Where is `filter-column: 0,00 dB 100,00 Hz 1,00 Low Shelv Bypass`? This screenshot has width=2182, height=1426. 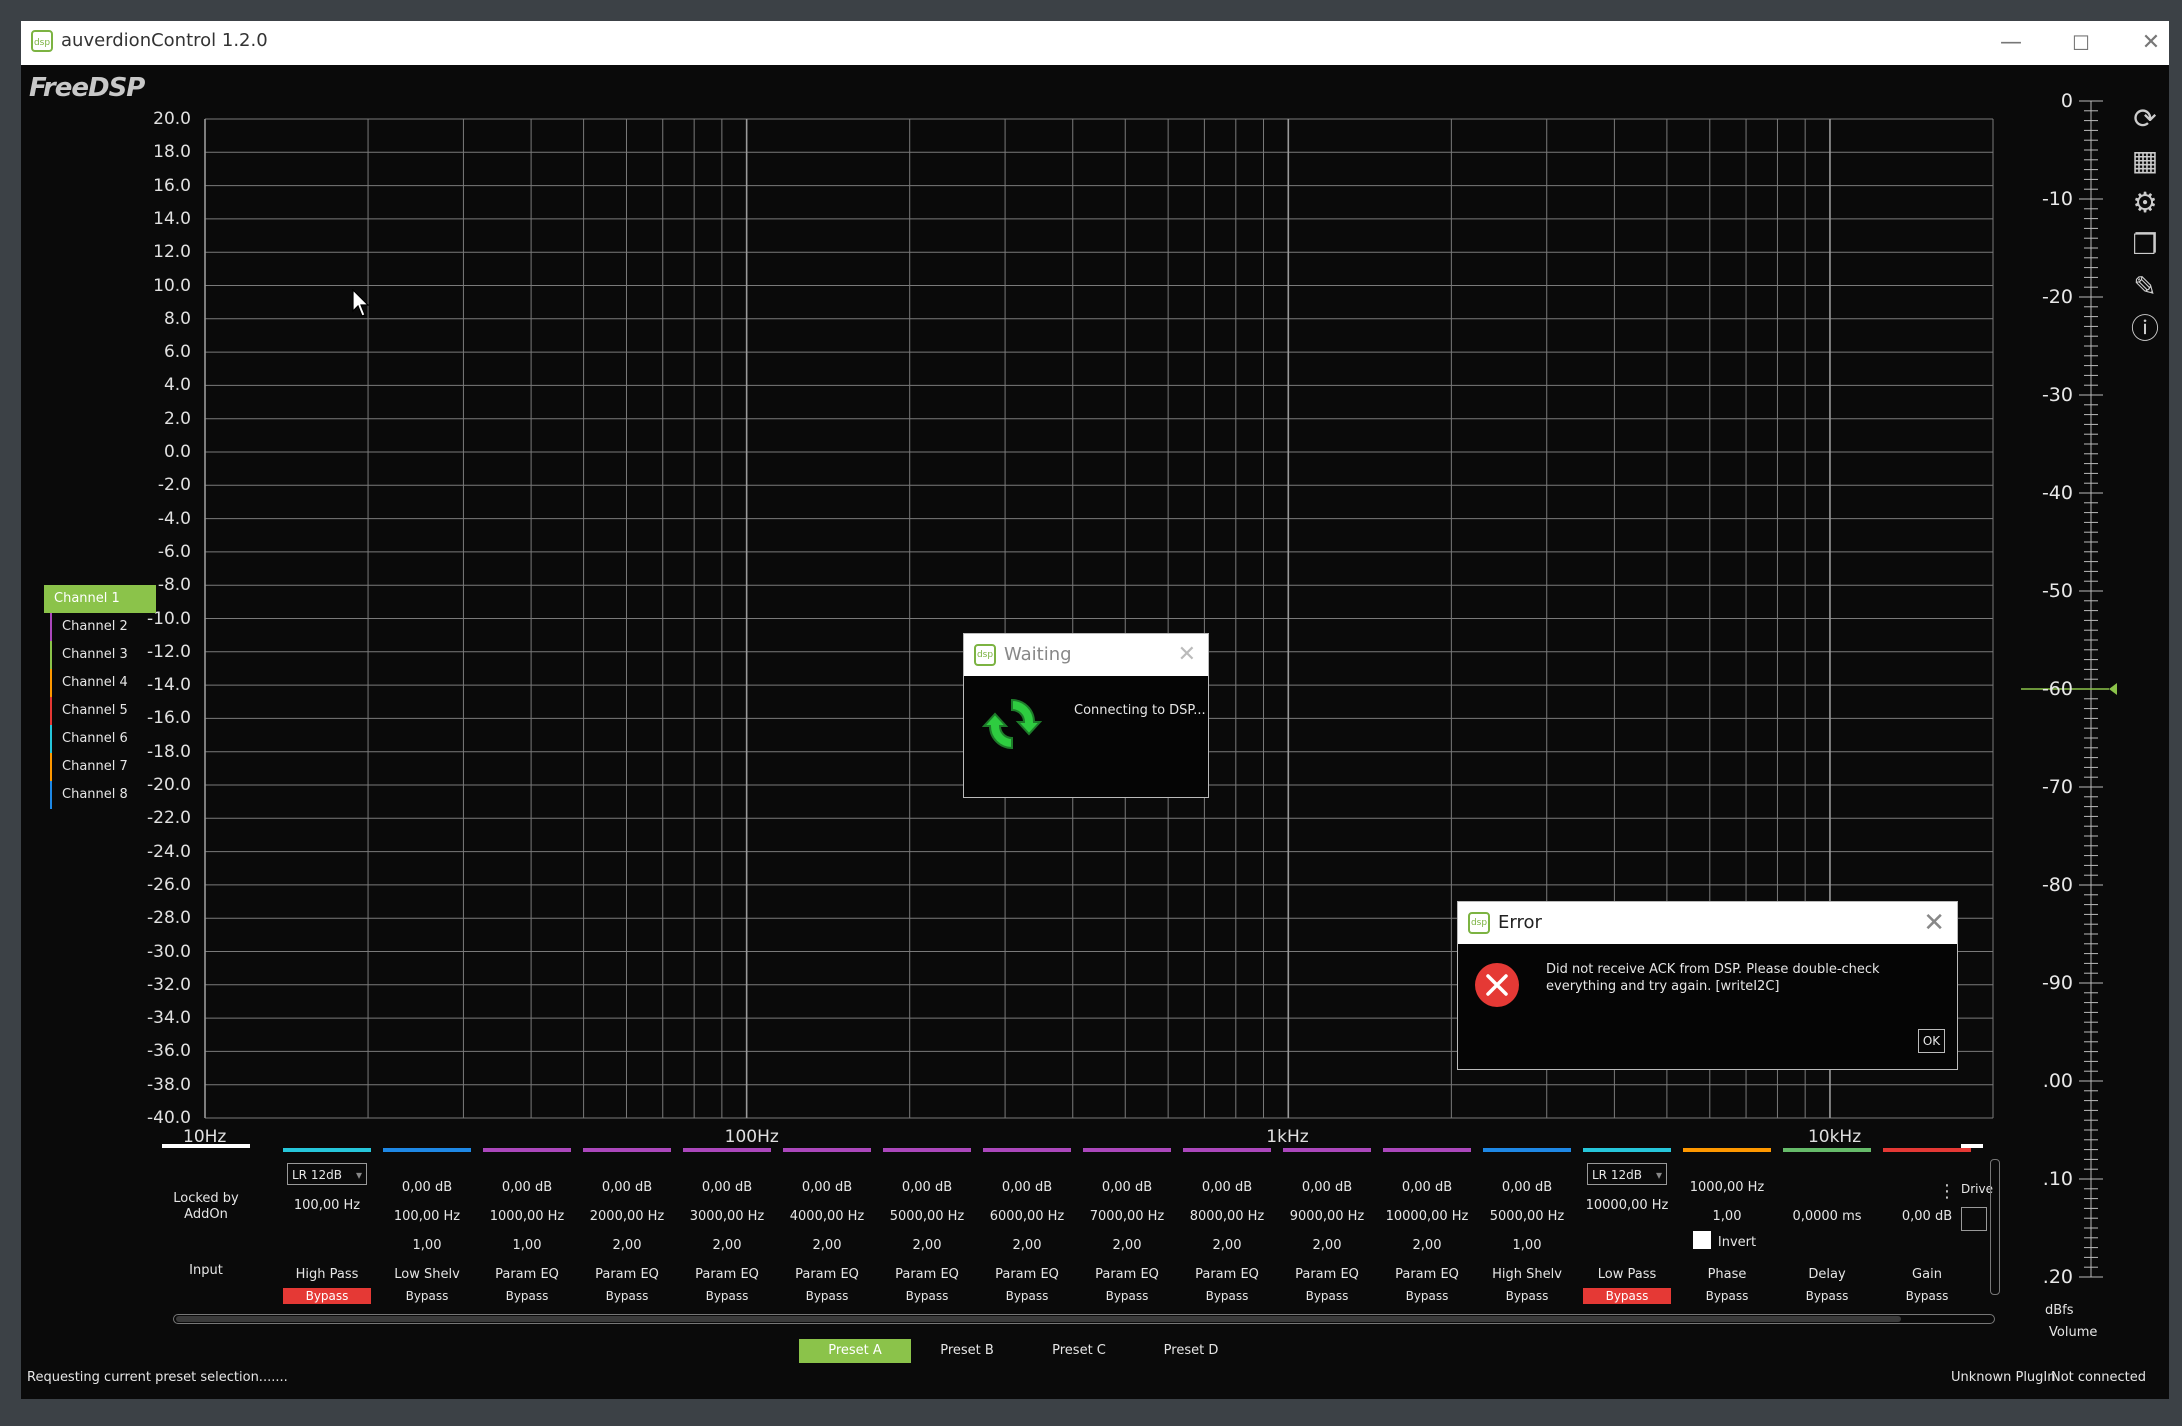
filter-column: 0,00 dB 100,00 Hz 1,00 Low Shelv Bypass is located at coordinates (427, 1230).